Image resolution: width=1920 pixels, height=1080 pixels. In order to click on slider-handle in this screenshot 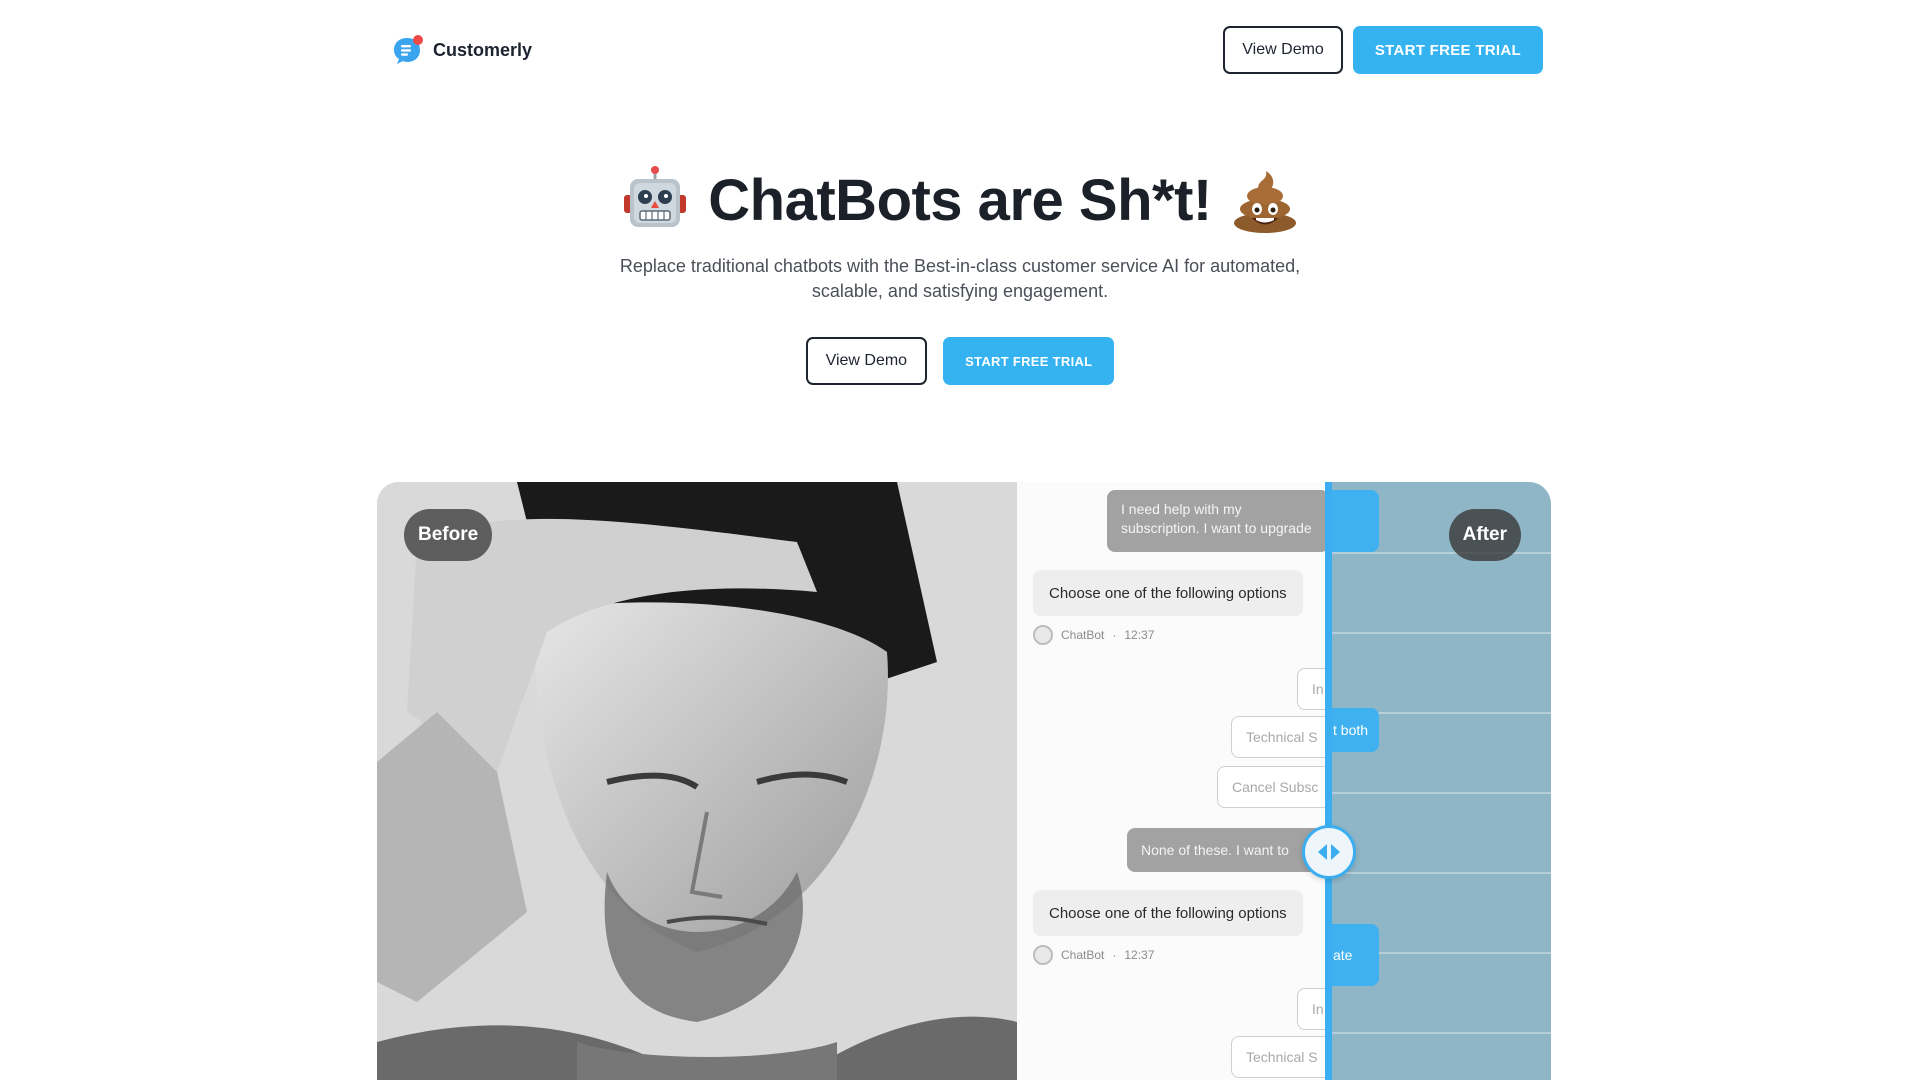, I will do `click(1329, 852)`.